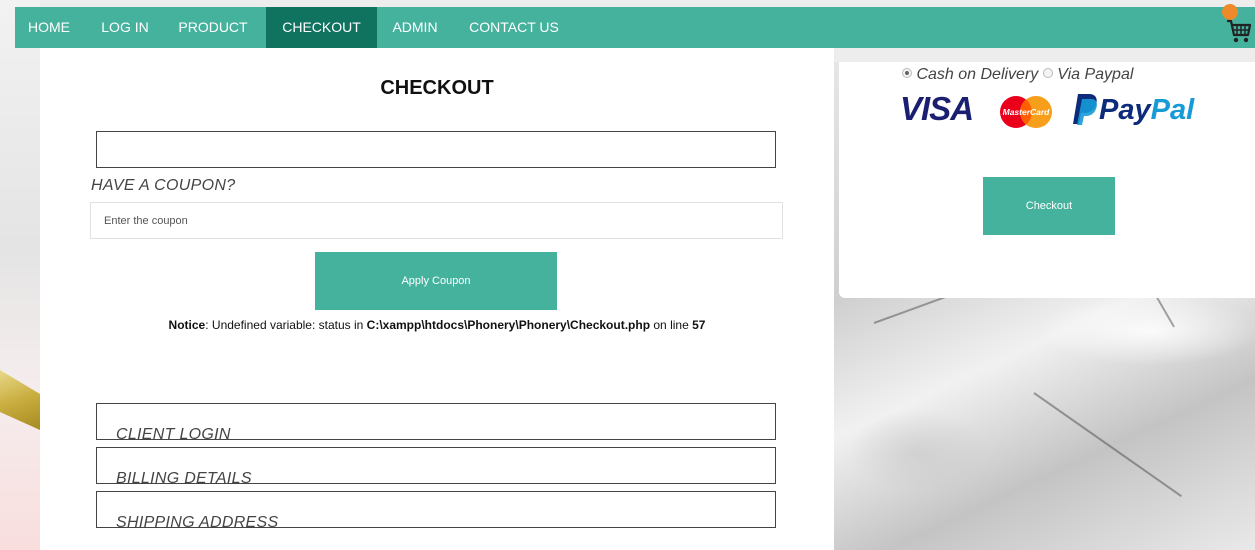  What do you see at coordinates (514, 27) in the screenshot?
I see `nav-contact-us: CONTACT US` at bounding box center [514, 27].